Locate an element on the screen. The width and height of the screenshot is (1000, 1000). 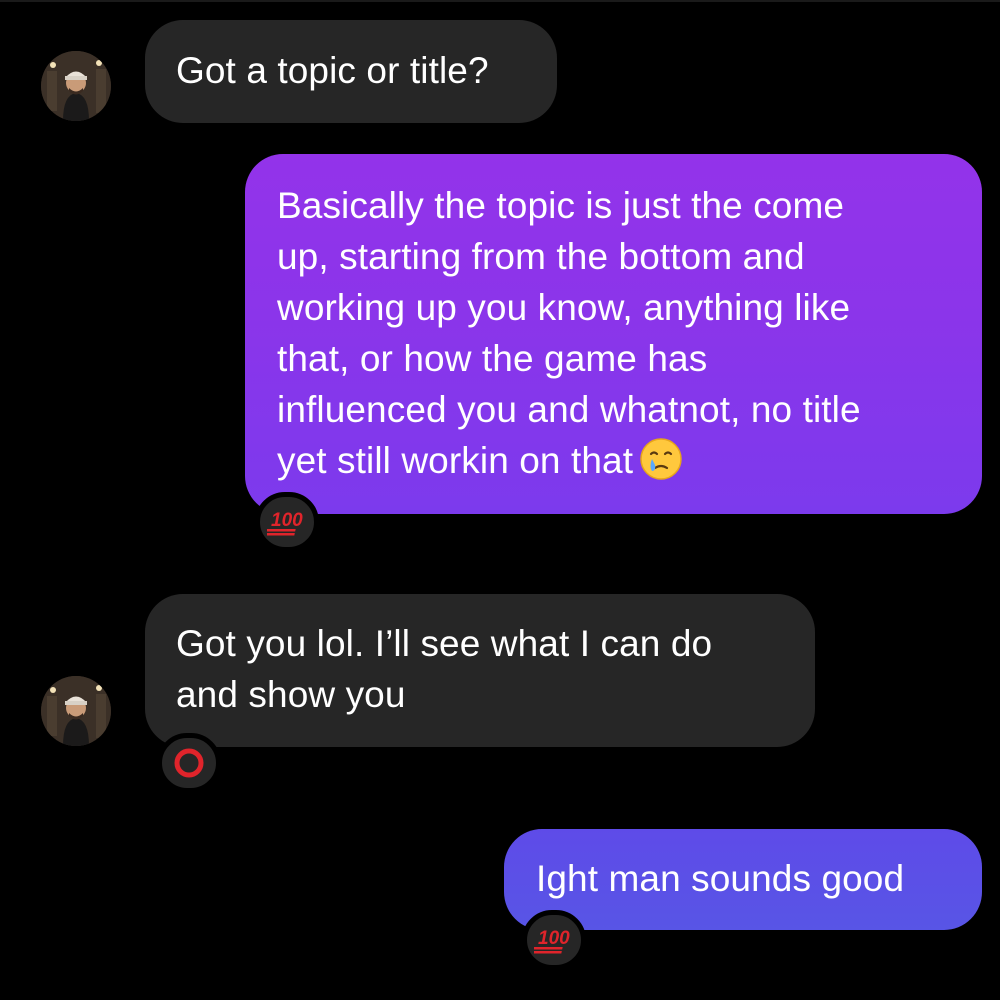
reaction-badge is located at coordinates (189, 763).